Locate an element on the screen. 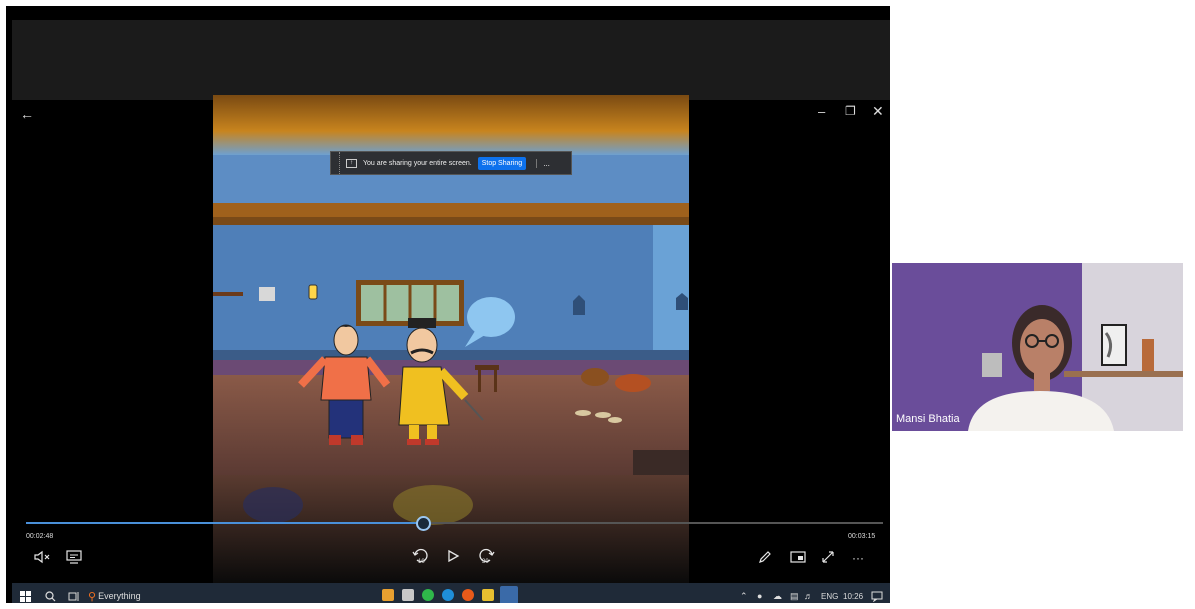  participant-video-tile: Mansi Bhatia is located at coordinates (1037, 347).